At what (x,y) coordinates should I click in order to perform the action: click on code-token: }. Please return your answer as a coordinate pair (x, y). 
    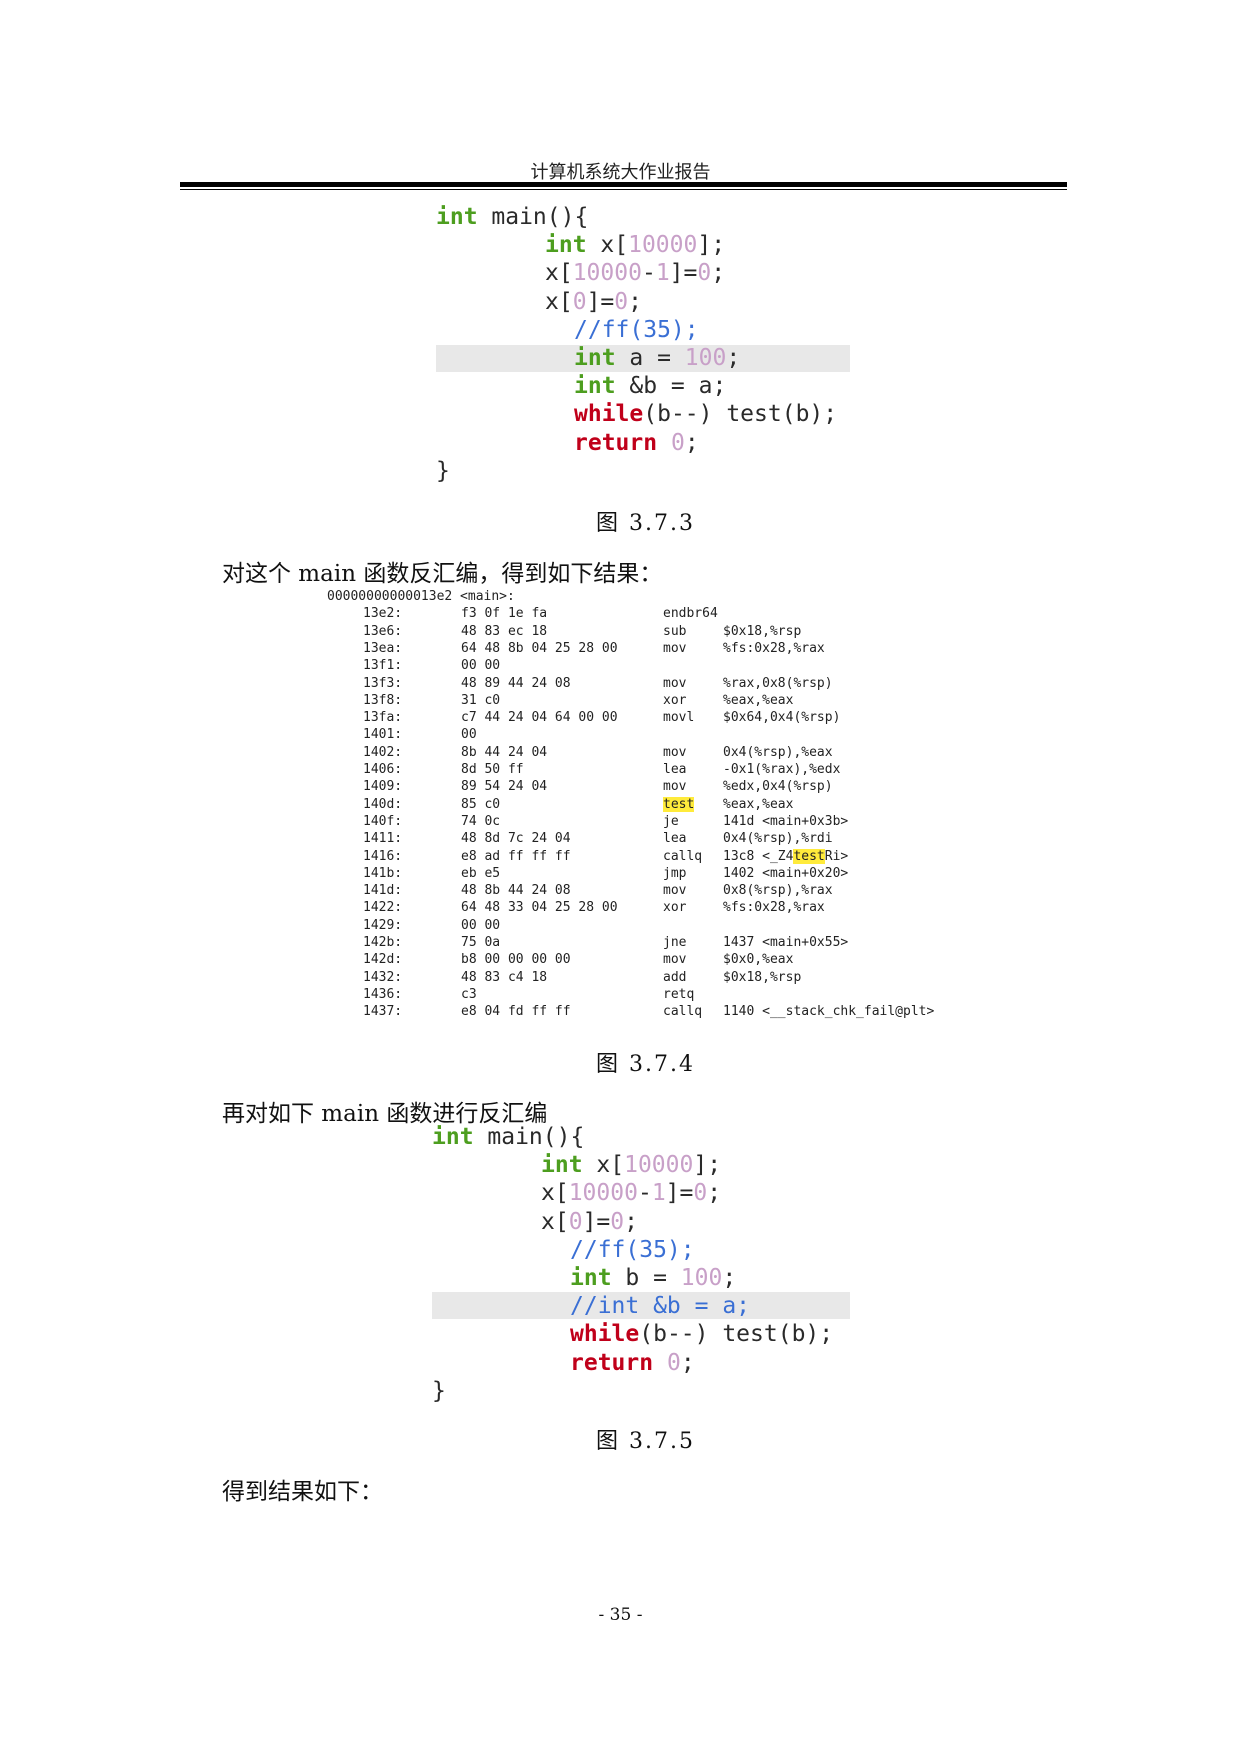
    Looking at the image, I should click on (439, 1390).